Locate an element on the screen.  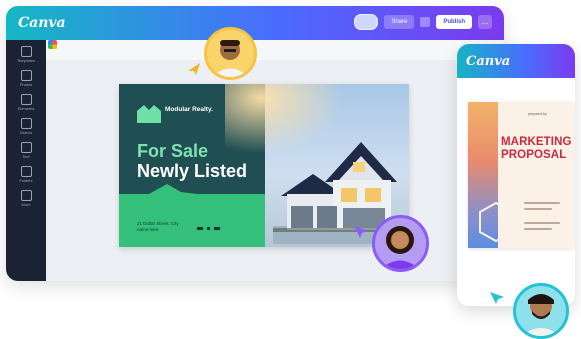
headline-newly-listed: Newly Listed is located at coordinates (192, 171).